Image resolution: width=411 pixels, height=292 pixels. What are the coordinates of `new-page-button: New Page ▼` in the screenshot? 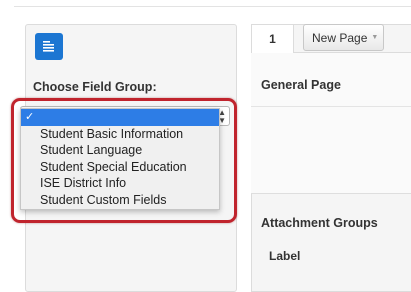 It's located at (343, 37).